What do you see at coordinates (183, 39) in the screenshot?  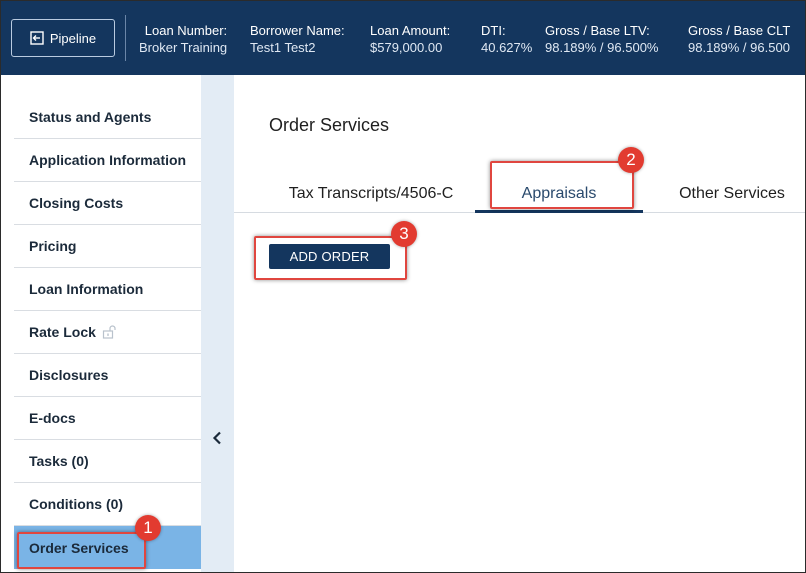 I see `loan-number-field: Loan Number: Broker Training` at bounding box center [183, 39].